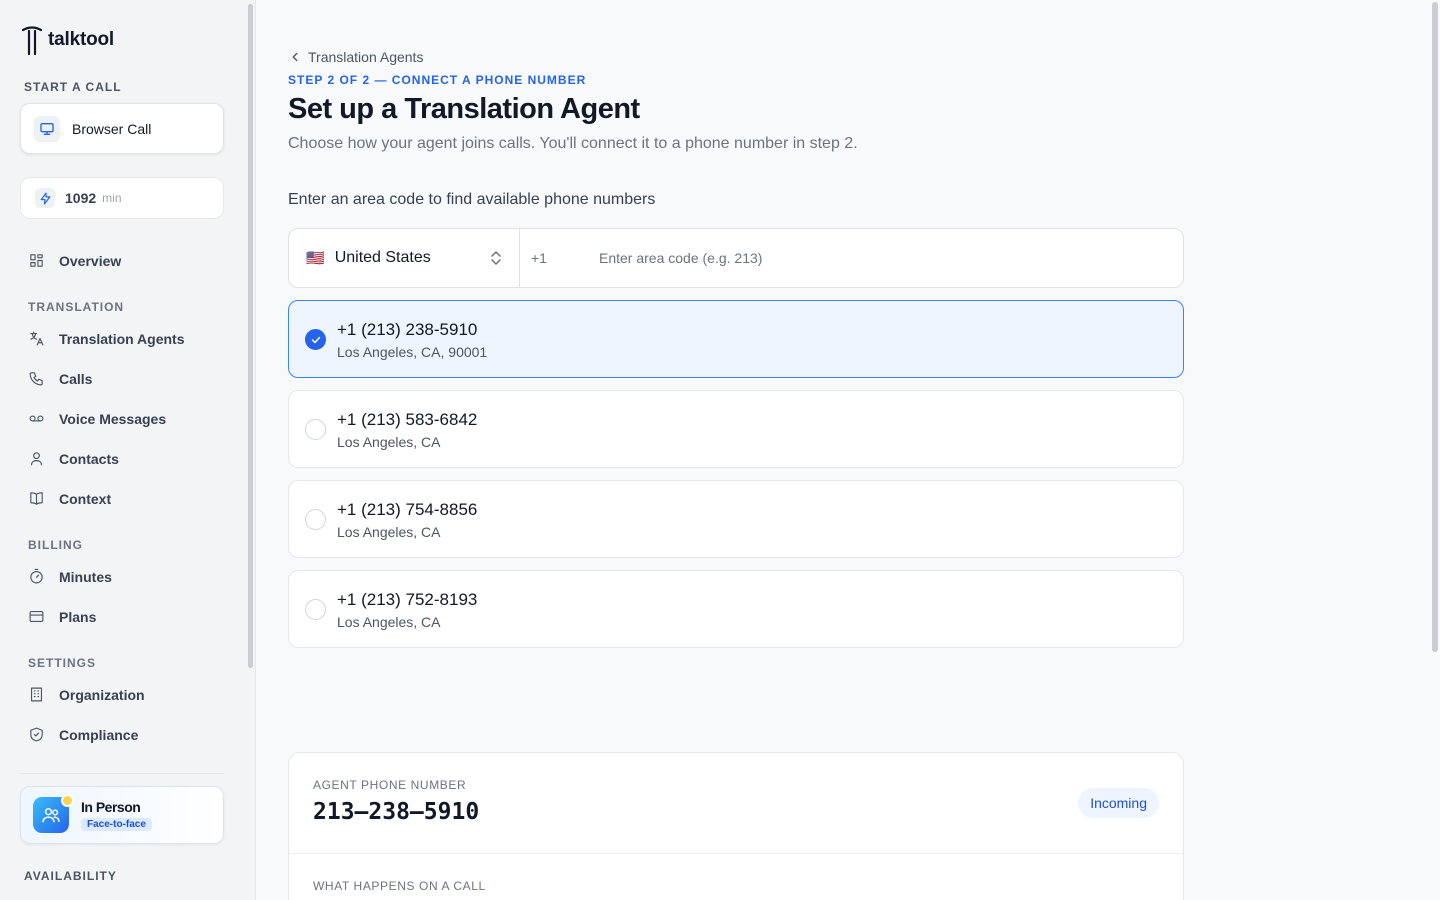  I want to click on start-call-label: START A CALL, so click(73, 87).